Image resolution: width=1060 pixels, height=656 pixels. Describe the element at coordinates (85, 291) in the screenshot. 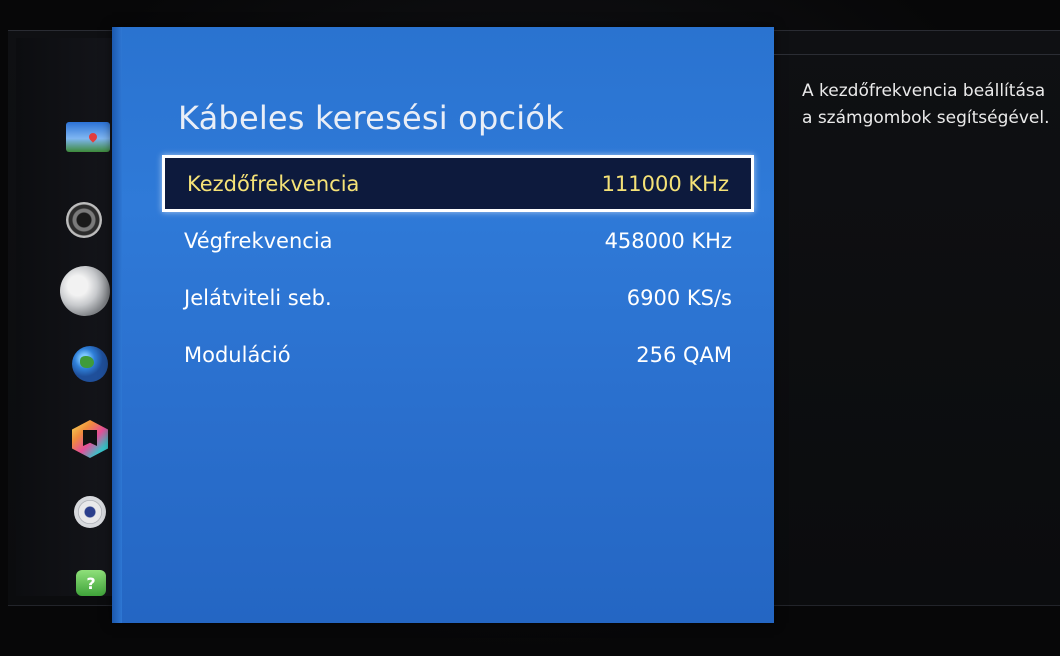

I see `broadcast-icon` at that location.